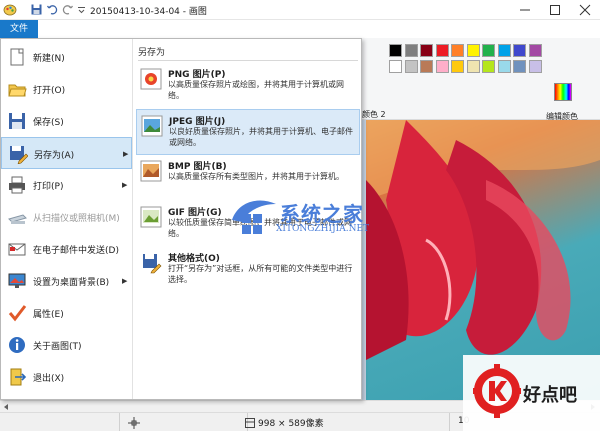 The height and width of the screenshot is (431, 600). Describe the element at coordinates (71, 283) in the screenshot. I see `file-menu-item-label: 设置为桌面背景(B)` at that location.